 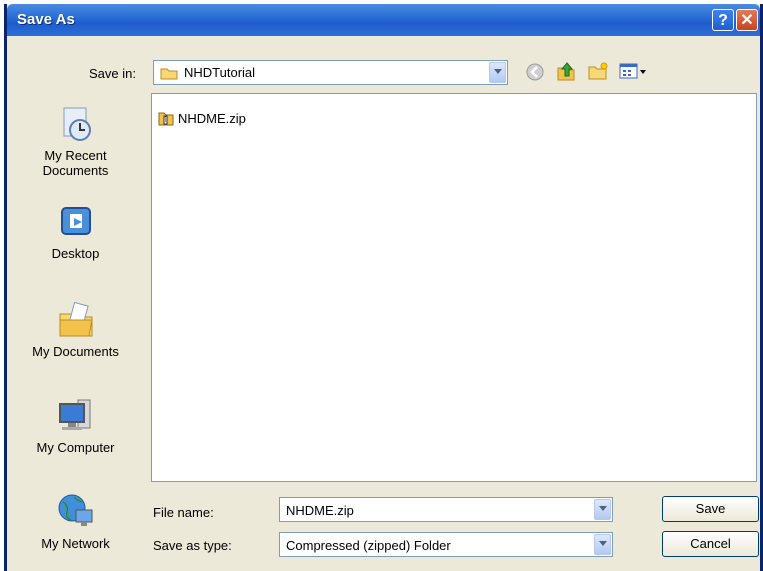 I want to click on place-recent-documents: My Recent Documents, so click(x=75, y=141).